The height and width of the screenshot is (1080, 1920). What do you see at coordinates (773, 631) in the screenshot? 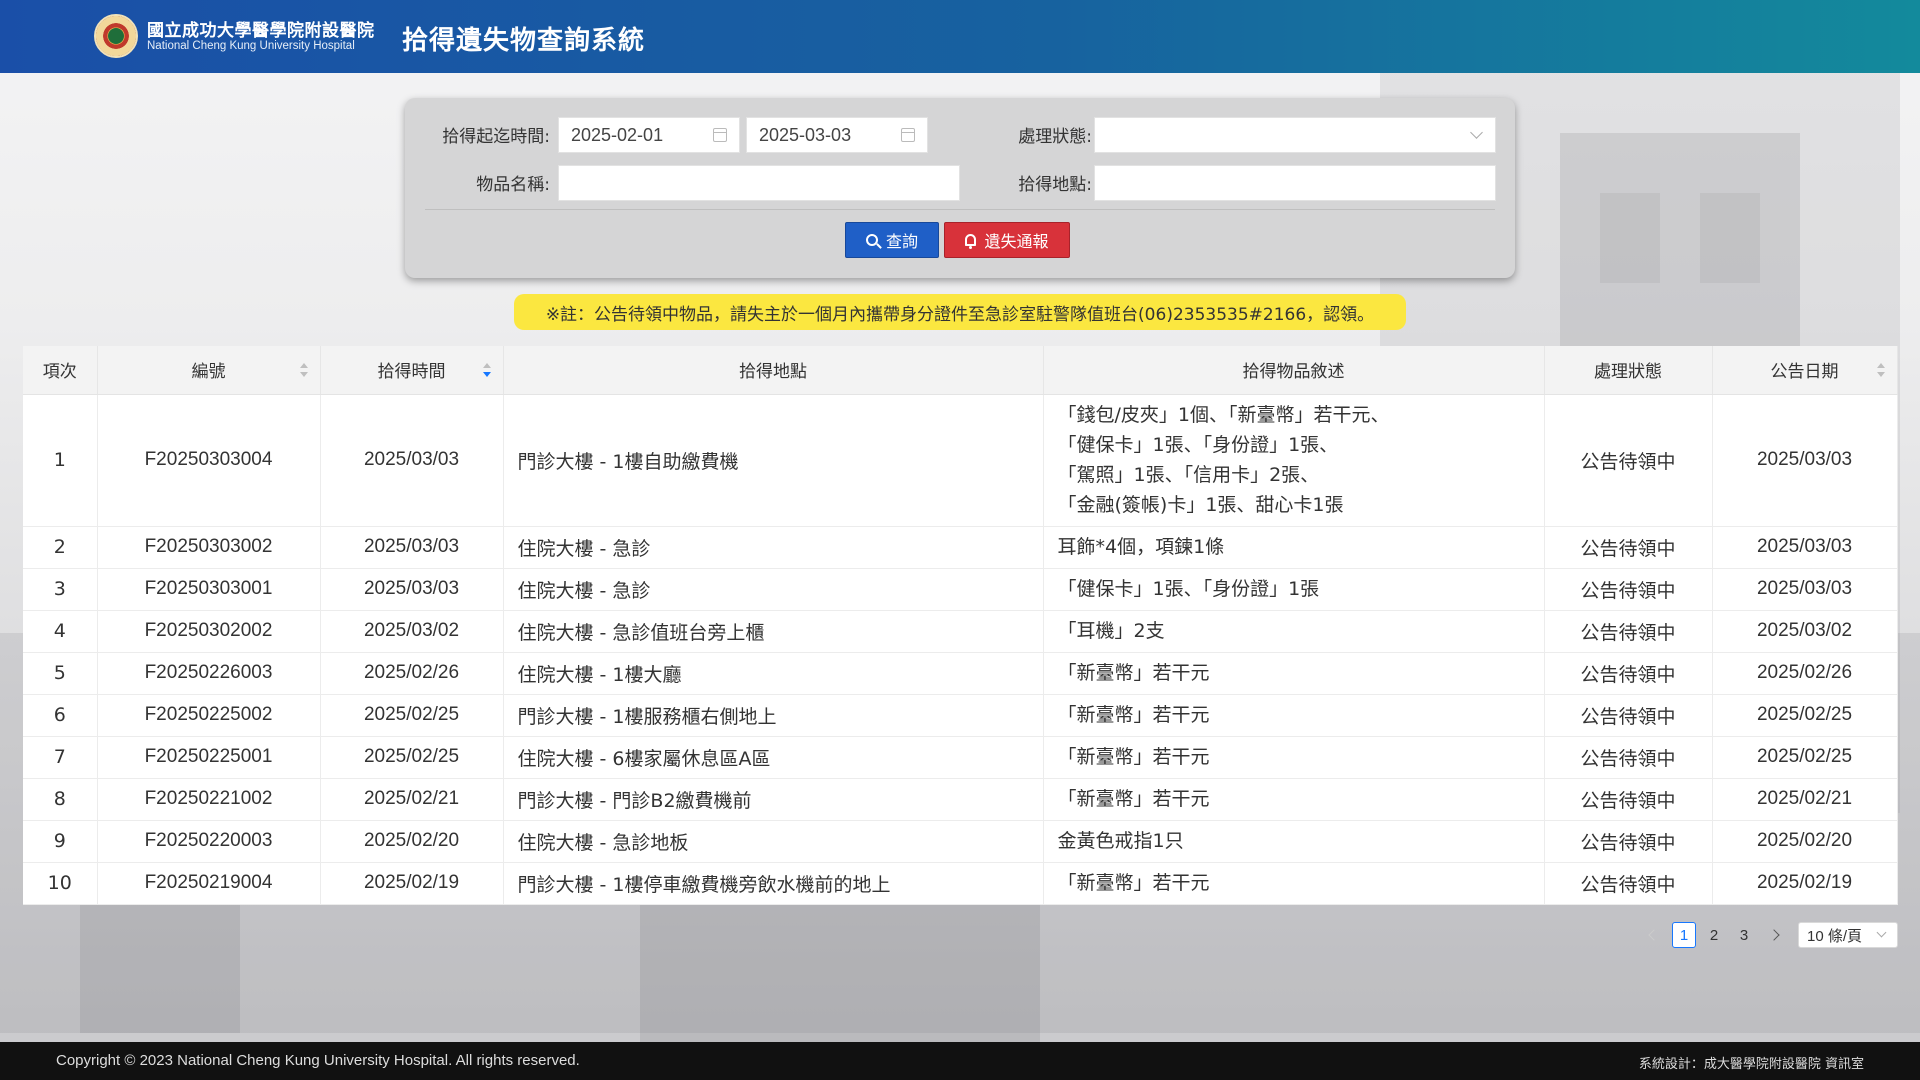
I see `row-found-place: 住院大樓 - 急診值班台旁上櫃` at bounding box center [773, 631].